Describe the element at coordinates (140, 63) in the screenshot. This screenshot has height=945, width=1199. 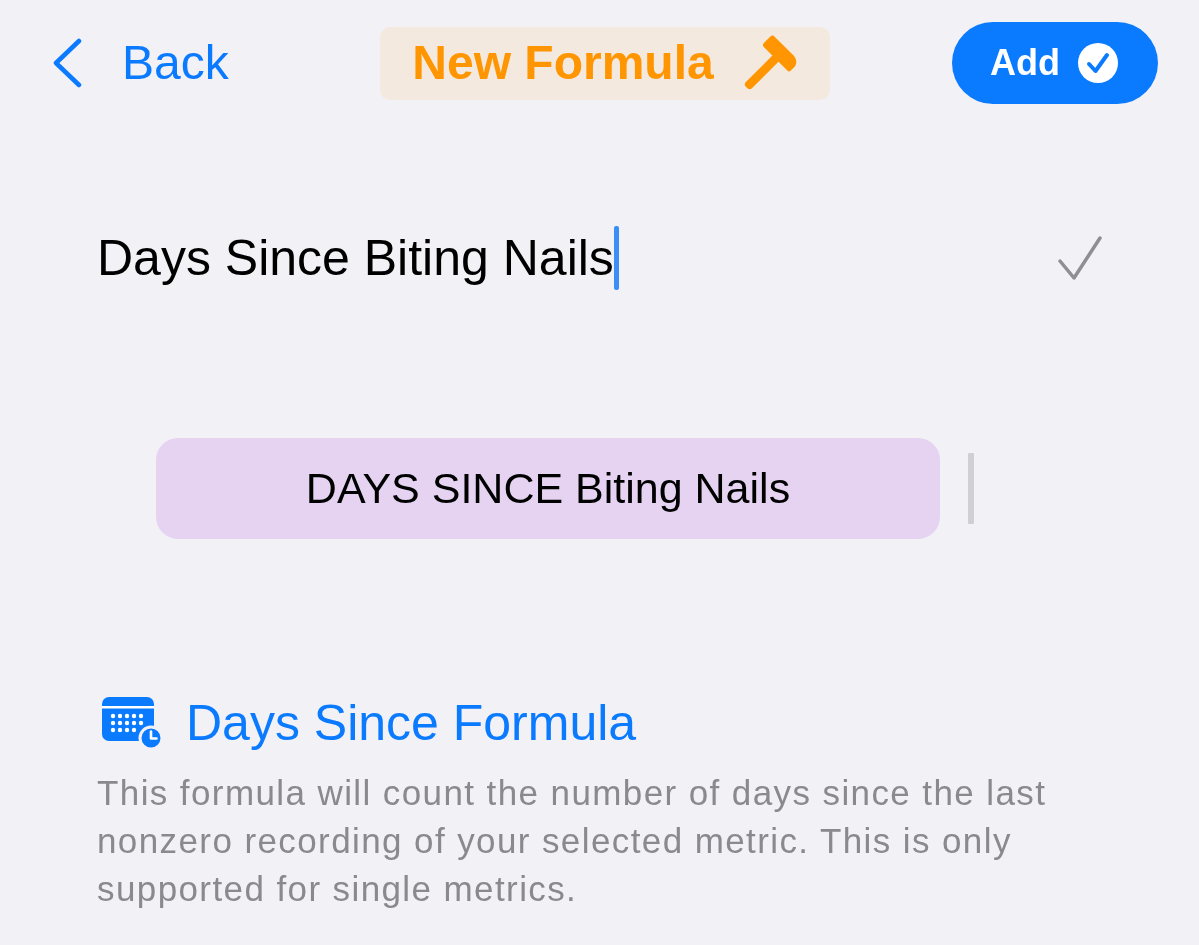
I see `back-button: Back` at that location.